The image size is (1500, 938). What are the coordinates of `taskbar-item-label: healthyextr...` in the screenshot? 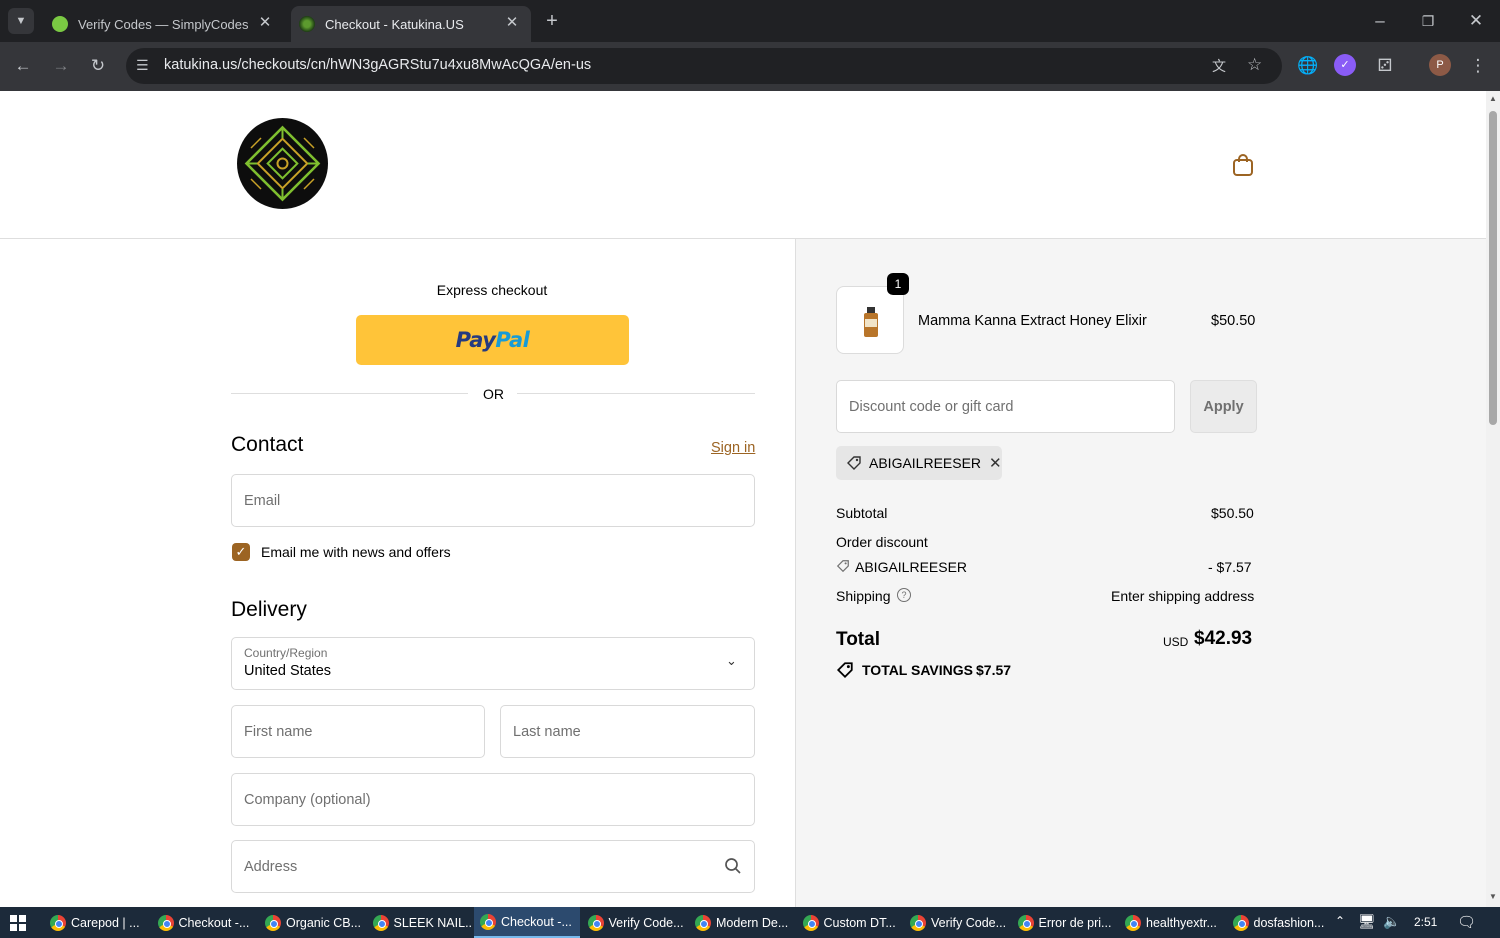 It's located at (1181, 922).